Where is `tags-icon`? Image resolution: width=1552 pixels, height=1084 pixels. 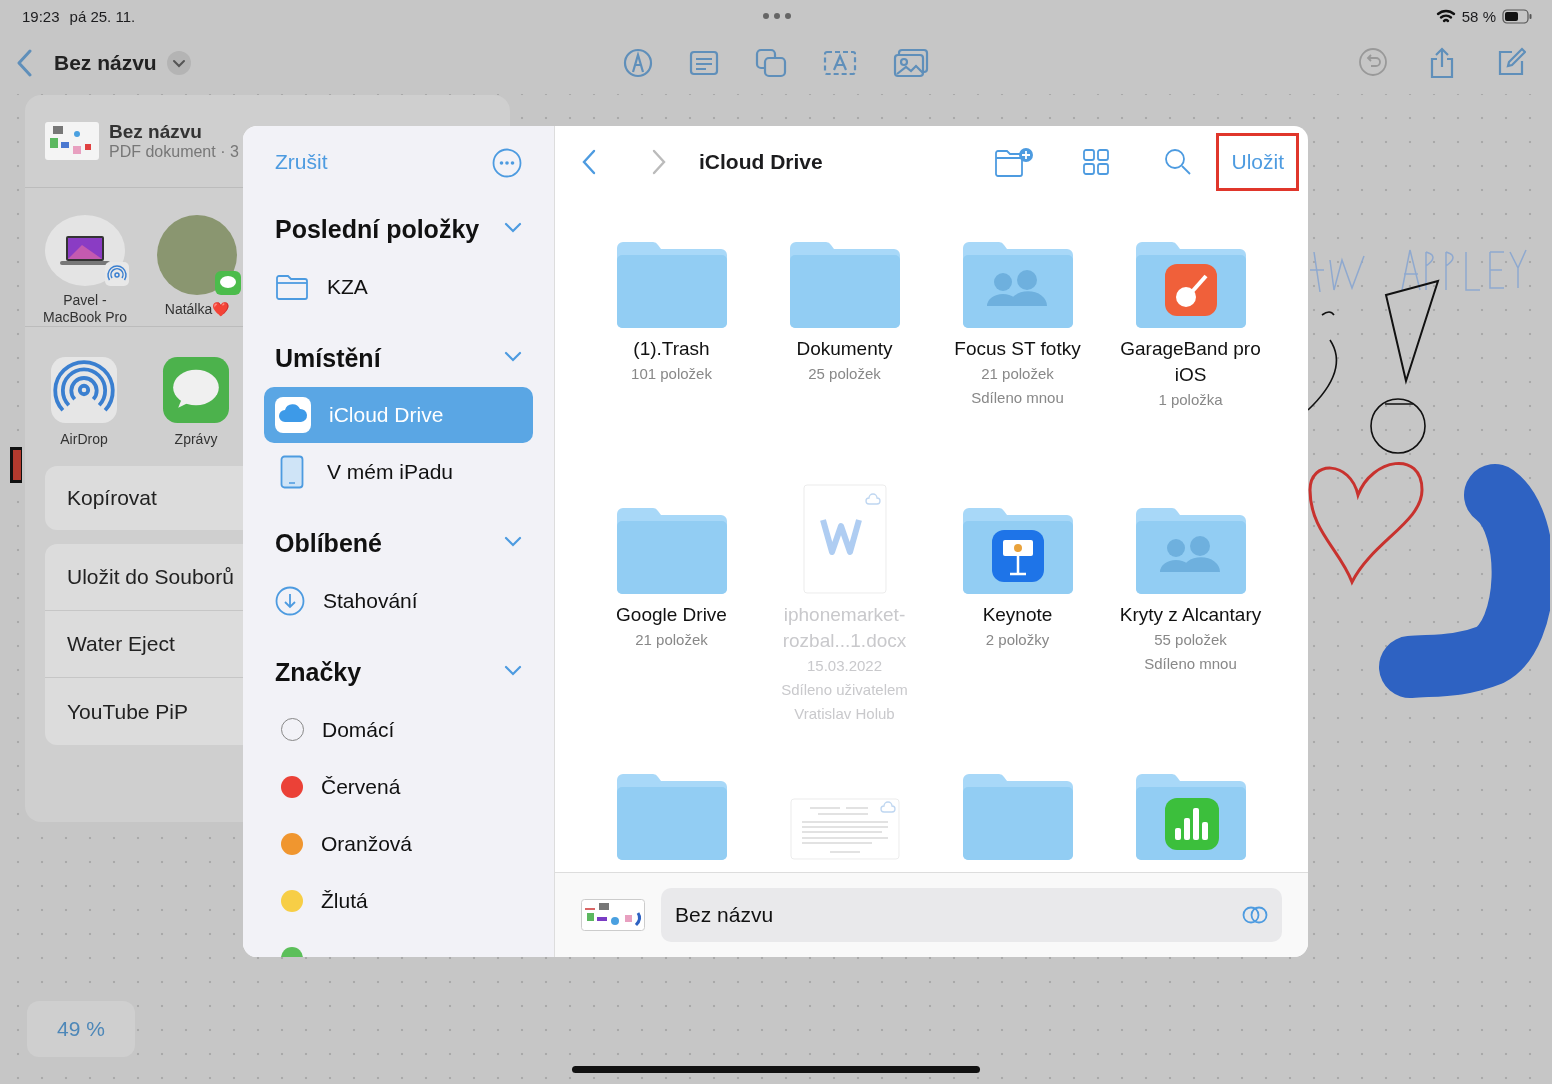
tags-icon is located at coordinates (1255, 915).